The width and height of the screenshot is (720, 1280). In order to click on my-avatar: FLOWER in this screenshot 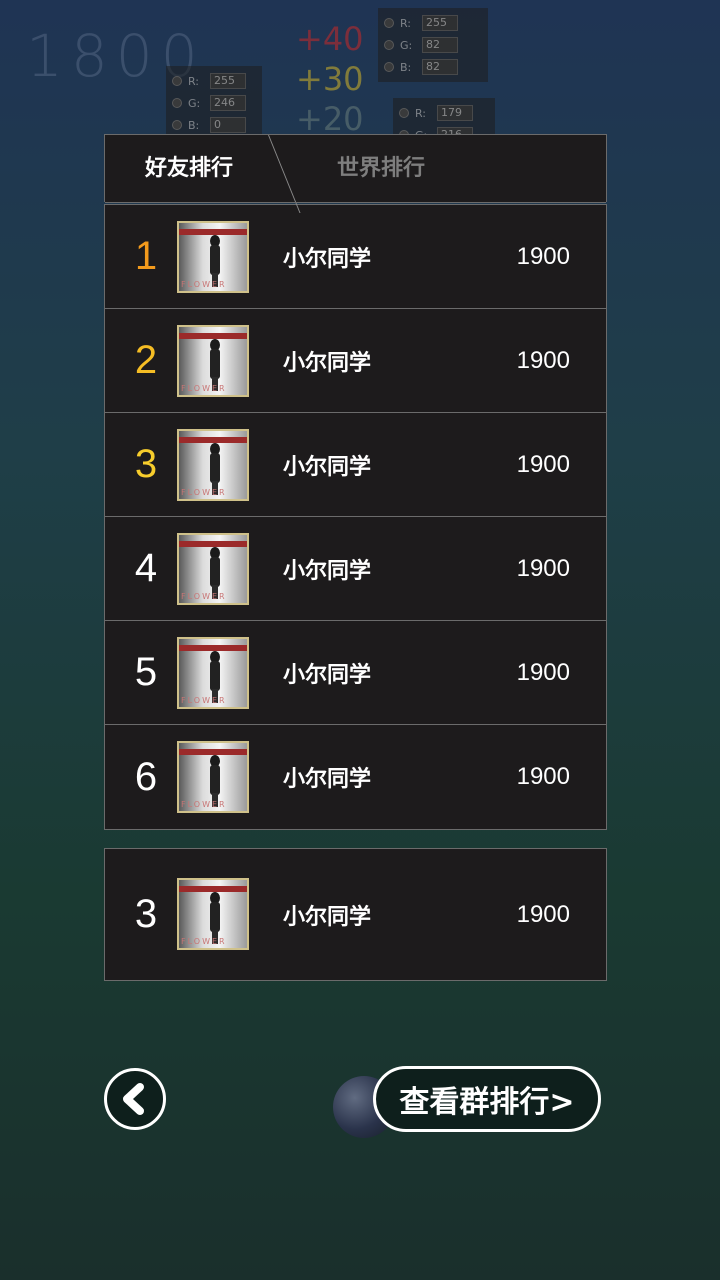, I will do `click(213, 914)`.